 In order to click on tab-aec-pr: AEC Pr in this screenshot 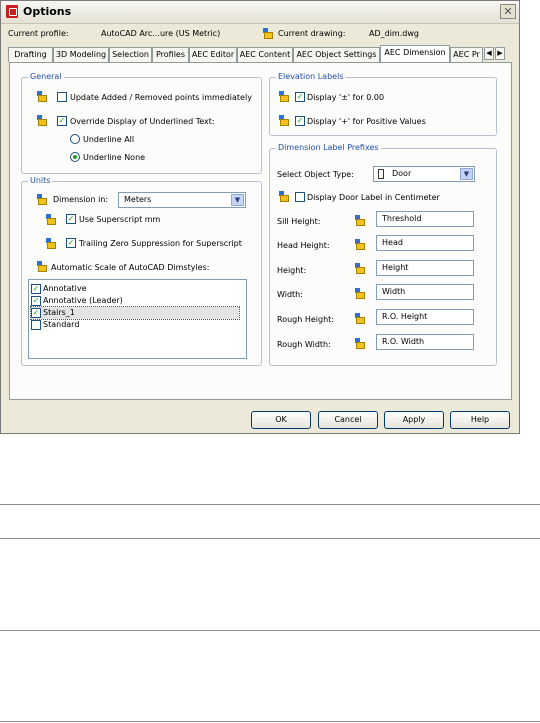, I will do `click(466, 54)`.